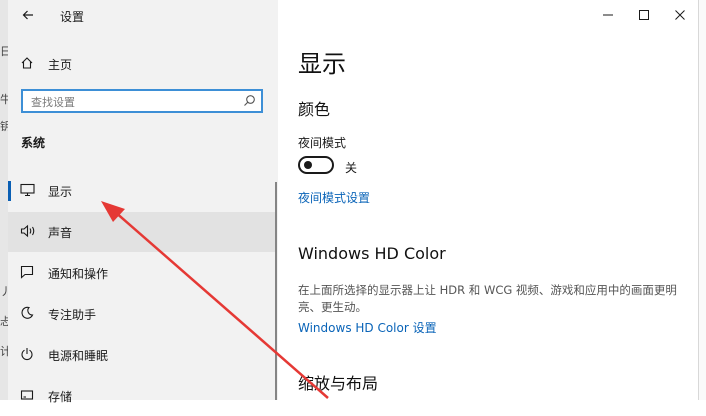 The image size is (706, 416). Describe the element at coordinates (702, 200) in the screenshot. I see `window-right-edge` at that location.